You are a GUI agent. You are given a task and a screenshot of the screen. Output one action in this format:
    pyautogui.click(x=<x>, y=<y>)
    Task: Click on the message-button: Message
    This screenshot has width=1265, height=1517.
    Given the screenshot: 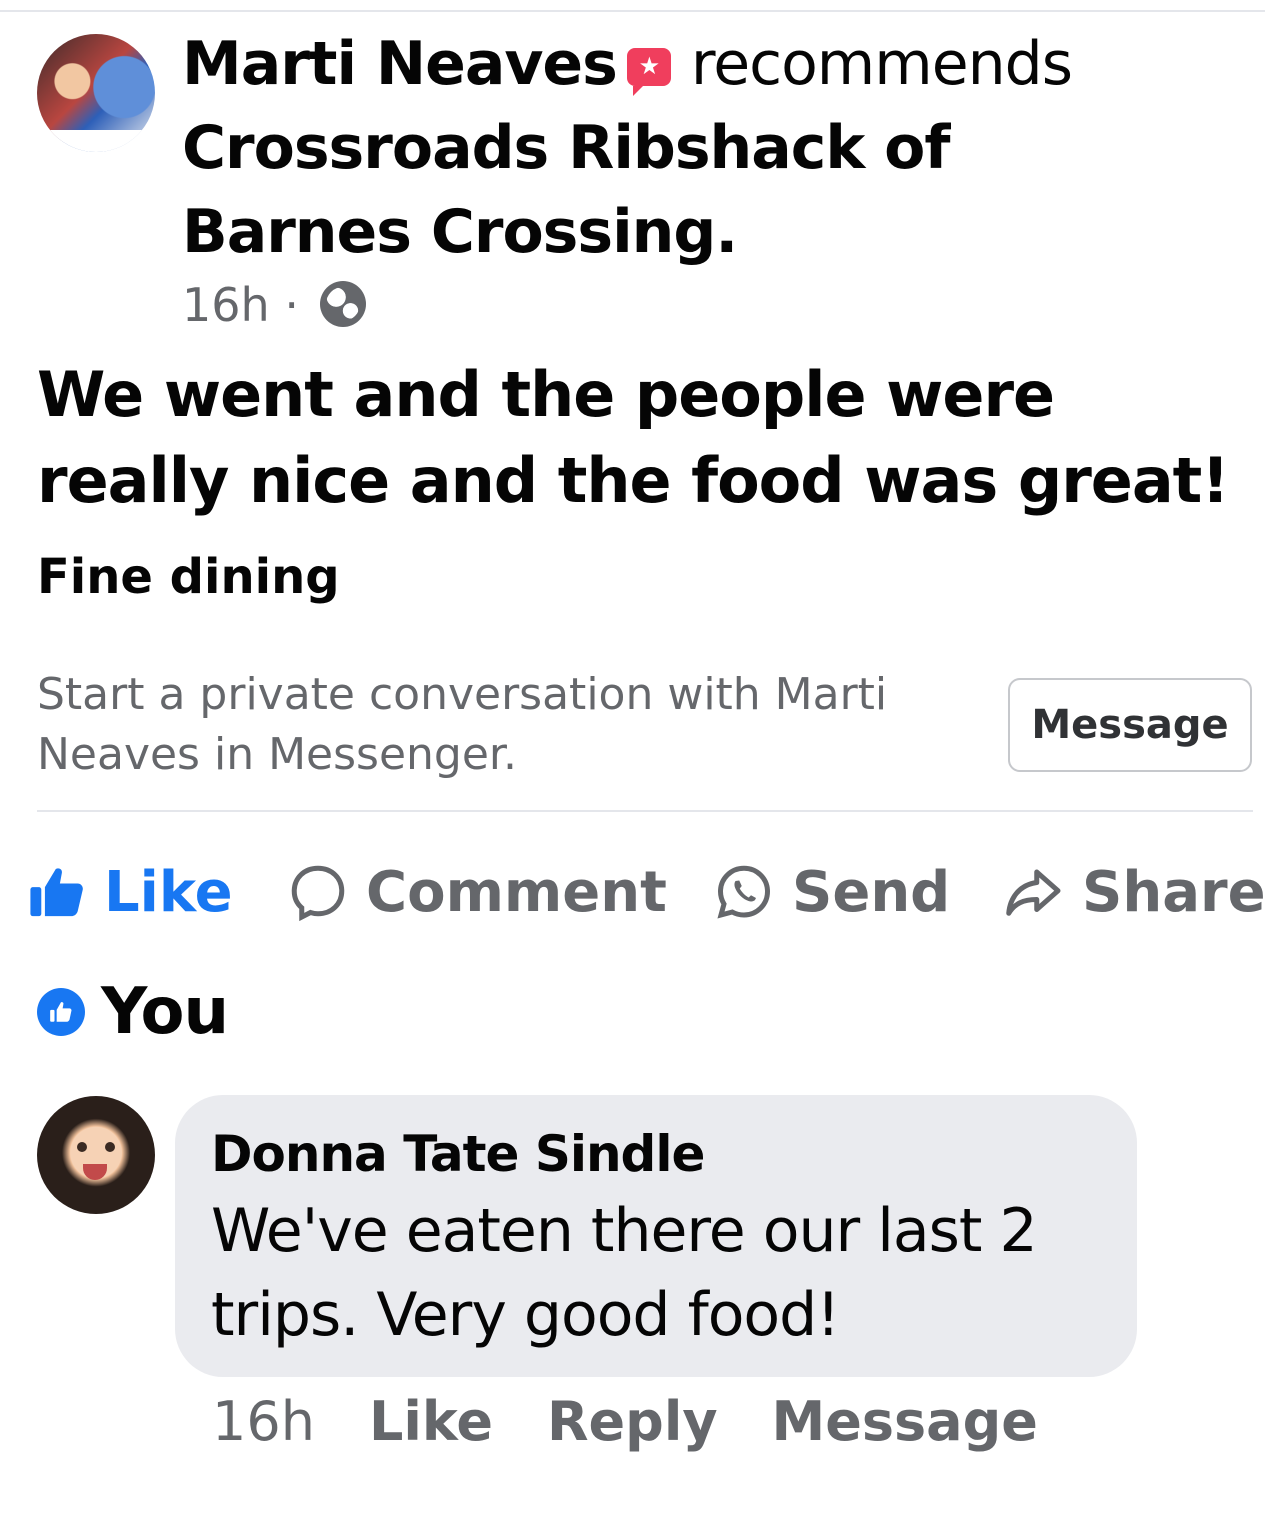 What is the action you would take?
    pyautogui.click(x=1130, y=725)
    